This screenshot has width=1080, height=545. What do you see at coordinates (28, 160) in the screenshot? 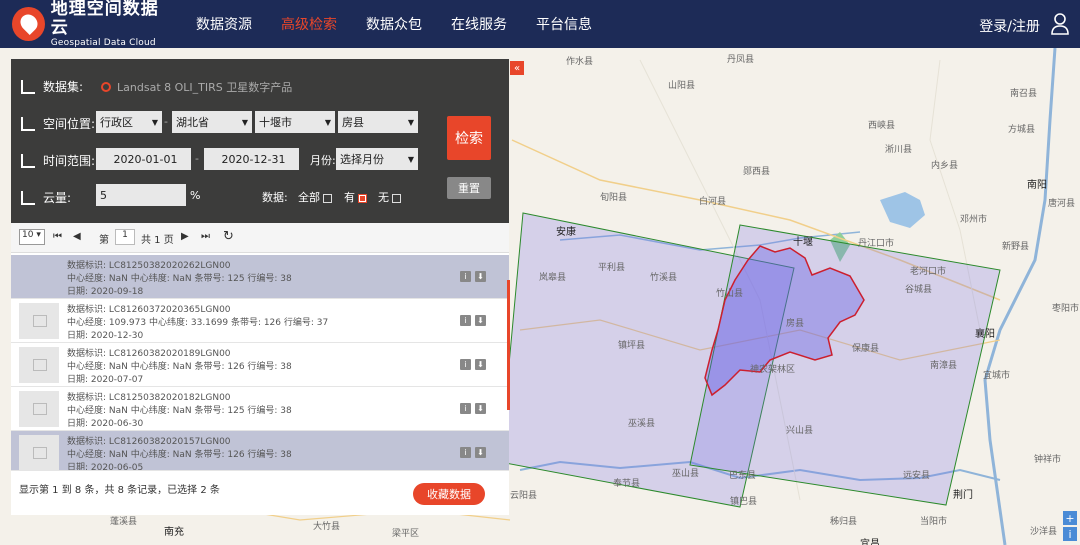
I see `calendar-icon` at bounding box center [28, 160].